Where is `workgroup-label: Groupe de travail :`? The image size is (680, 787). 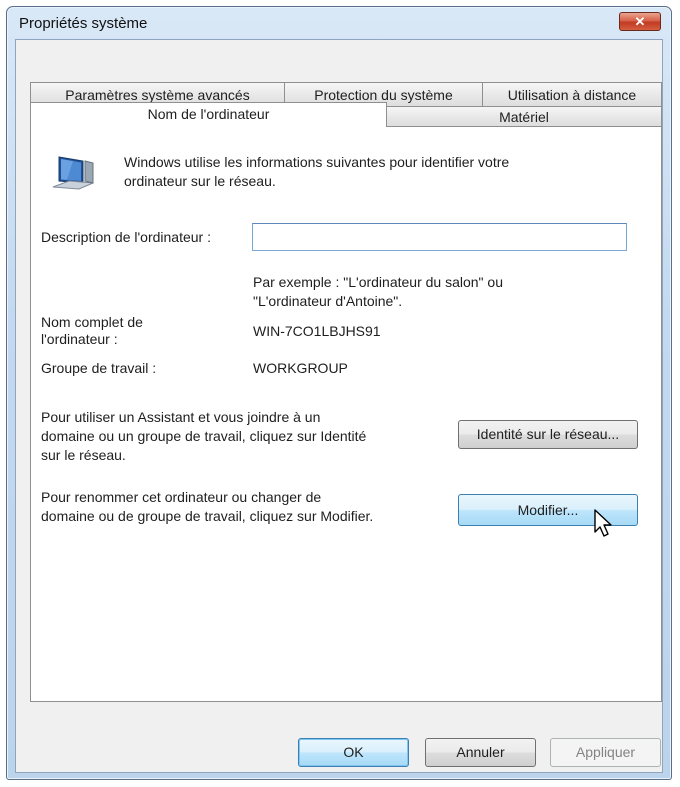 workgroup-label: Groupe de travail : is located at coordinates (99, 368).